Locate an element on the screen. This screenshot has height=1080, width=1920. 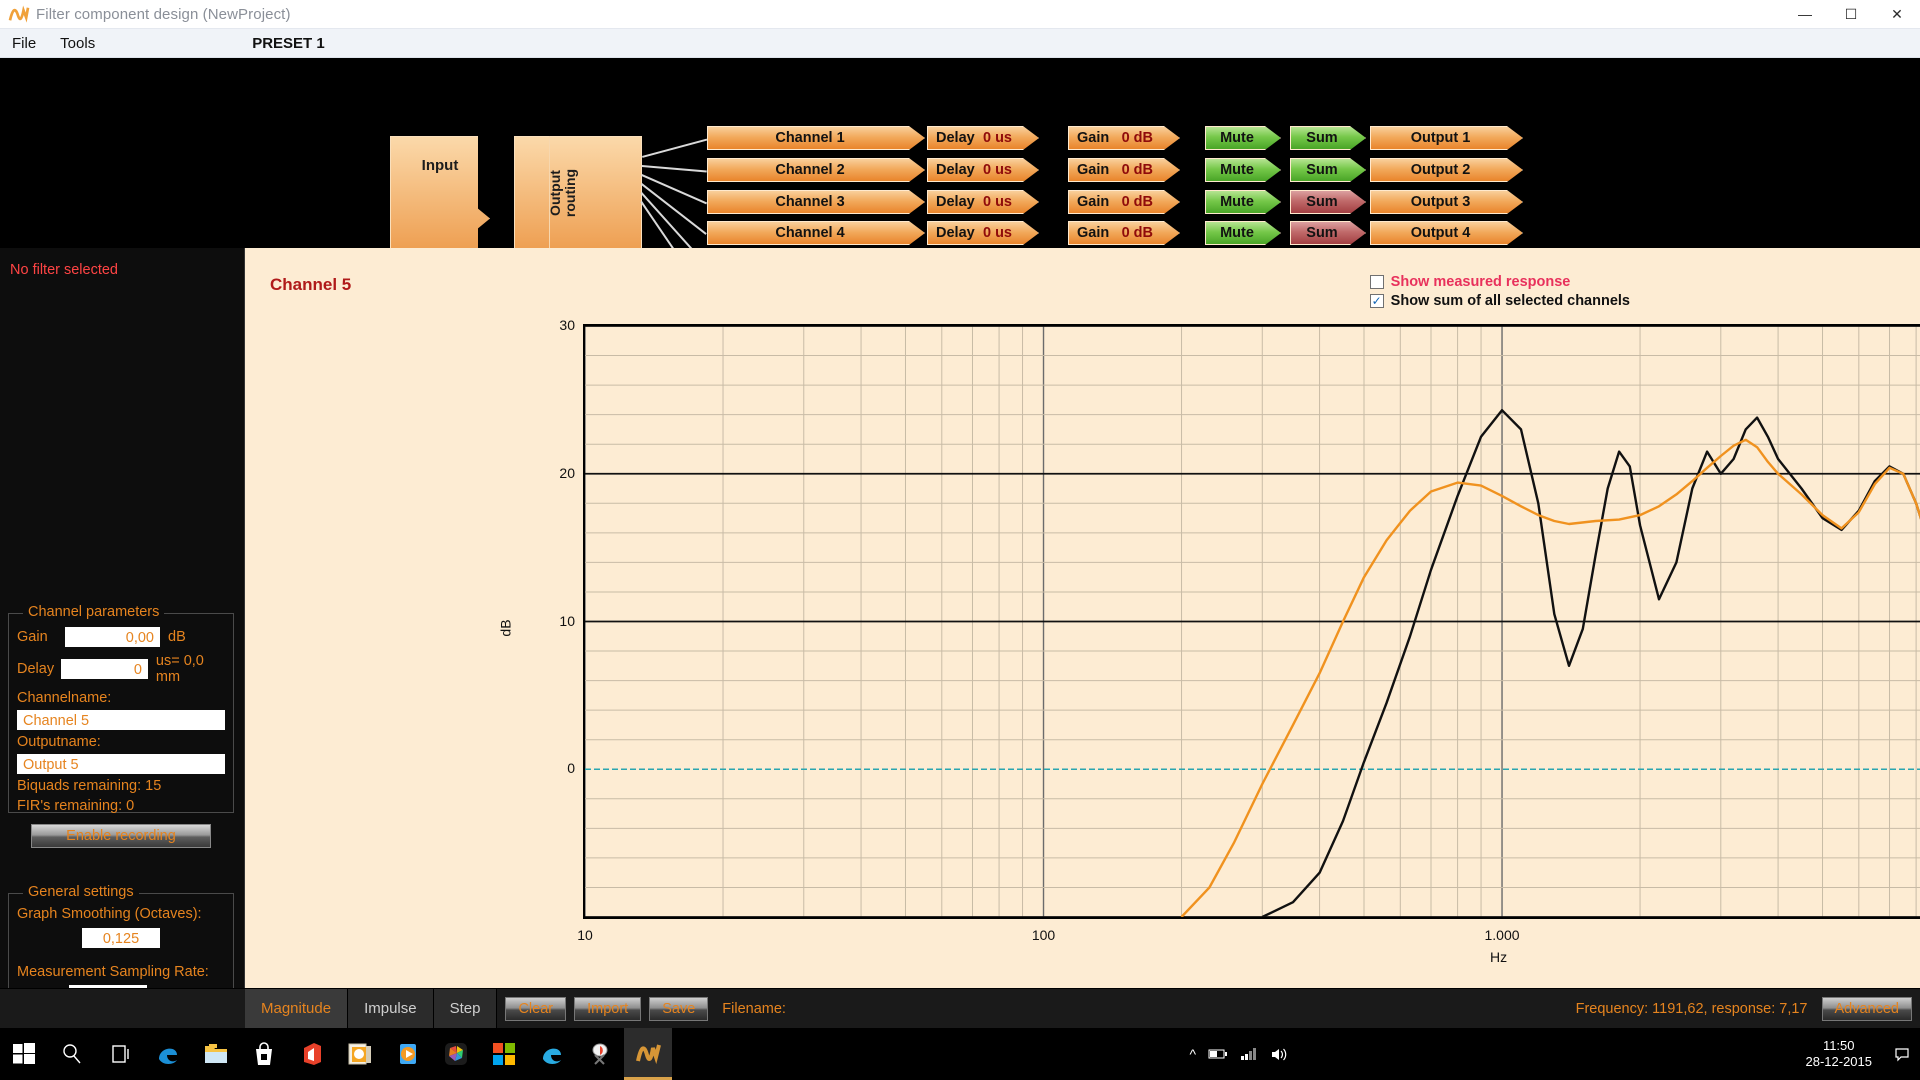
gain-3-block: Gain 0 dB is located at coordinates (1124, 202).